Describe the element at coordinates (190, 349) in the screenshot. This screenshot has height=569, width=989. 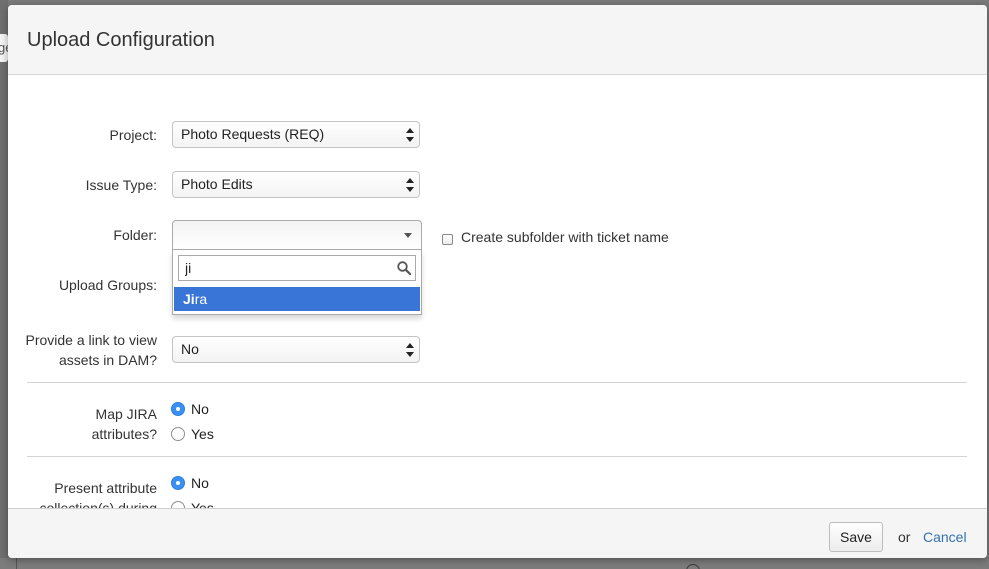
I see `dam-link-select-value: No` at that location.